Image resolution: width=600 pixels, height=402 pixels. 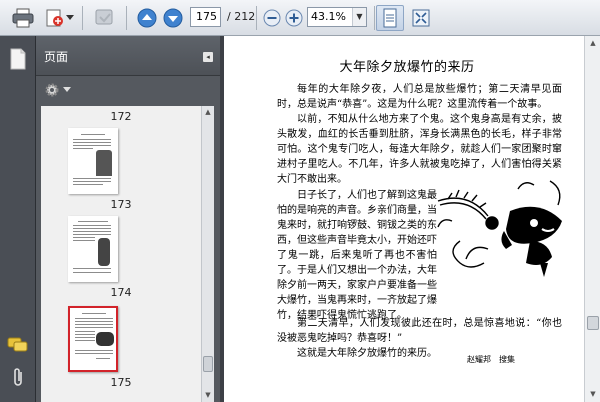 I want to click on print-icon, so click(x=23, y=18).